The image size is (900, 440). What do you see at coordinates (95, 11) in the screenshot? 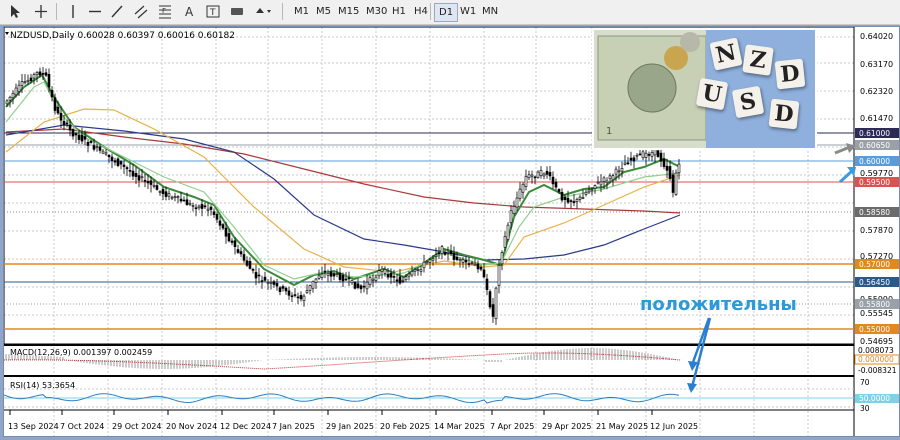
I see `horizontal-line-icon` at bounding box center [95, 11].